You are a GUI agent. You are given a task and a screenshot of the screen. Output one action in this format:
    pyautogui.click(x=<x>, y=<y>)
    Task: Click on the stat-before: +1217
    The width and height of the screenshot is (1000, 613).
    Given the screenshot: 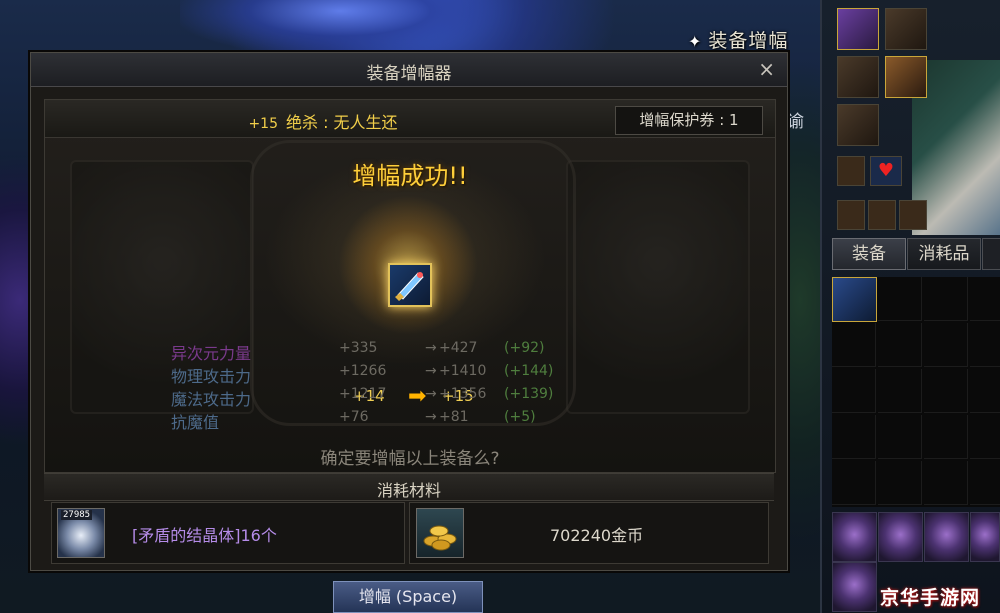 What is the action you would take?
    pyautogui.click(x=363, y=394)
    